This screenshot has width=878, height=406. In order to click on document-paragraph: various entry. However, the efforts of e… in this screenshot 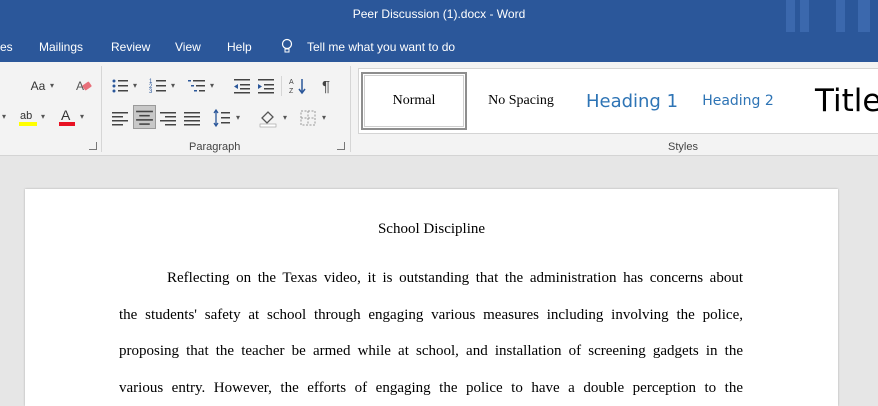, I will do `click(431, 388)`.